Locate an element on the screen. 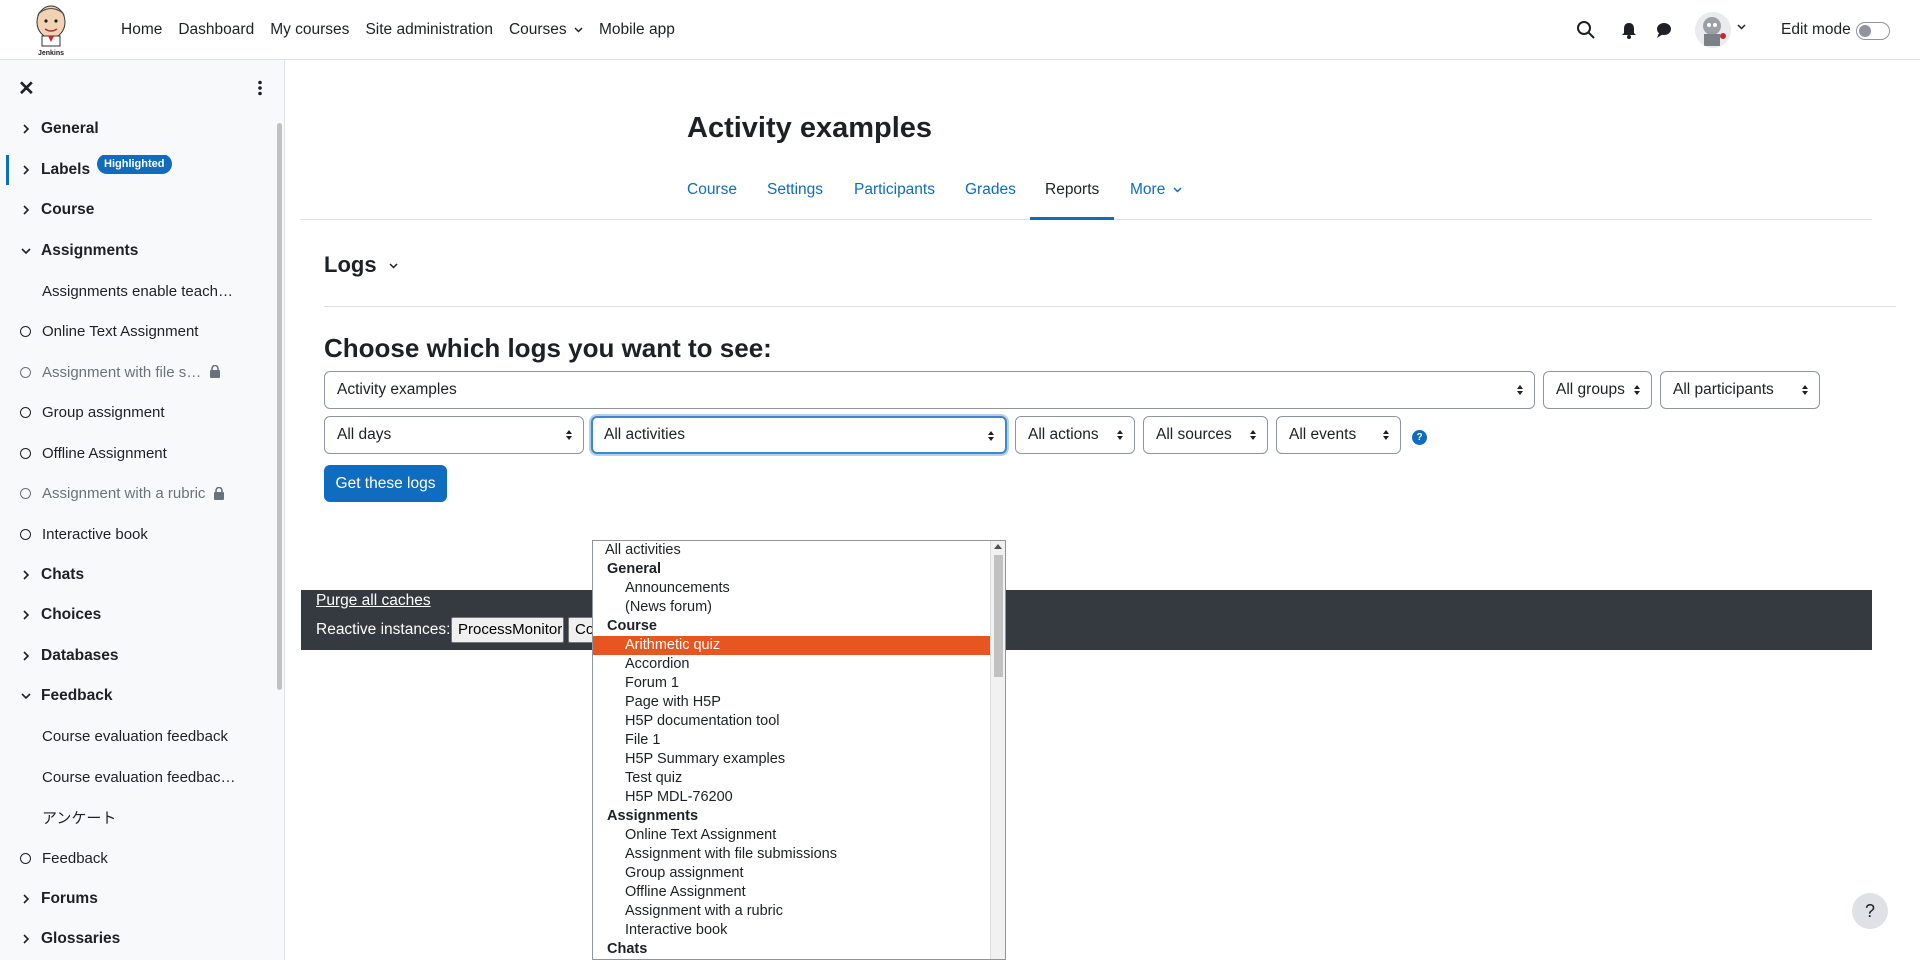 This screenshot has width=1920, height=960. nav-home: Home is located at coordinates (141, 30).